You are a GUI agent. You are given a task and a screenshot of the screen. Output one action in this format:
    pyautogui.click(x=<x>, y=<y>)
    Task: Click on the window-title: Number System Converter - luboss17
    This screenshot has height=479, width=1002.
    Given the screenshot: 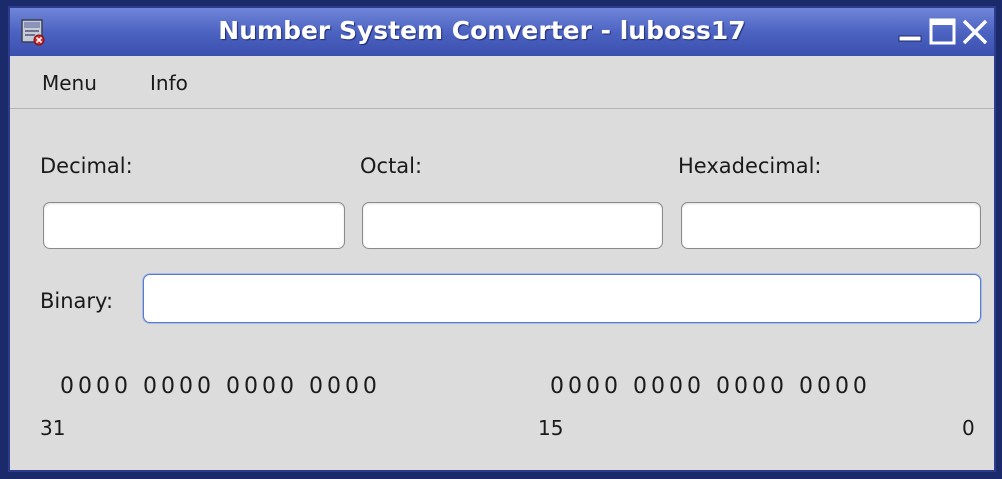 What is the action you would take?
    pyautogui.click(x=482, y=30)
    